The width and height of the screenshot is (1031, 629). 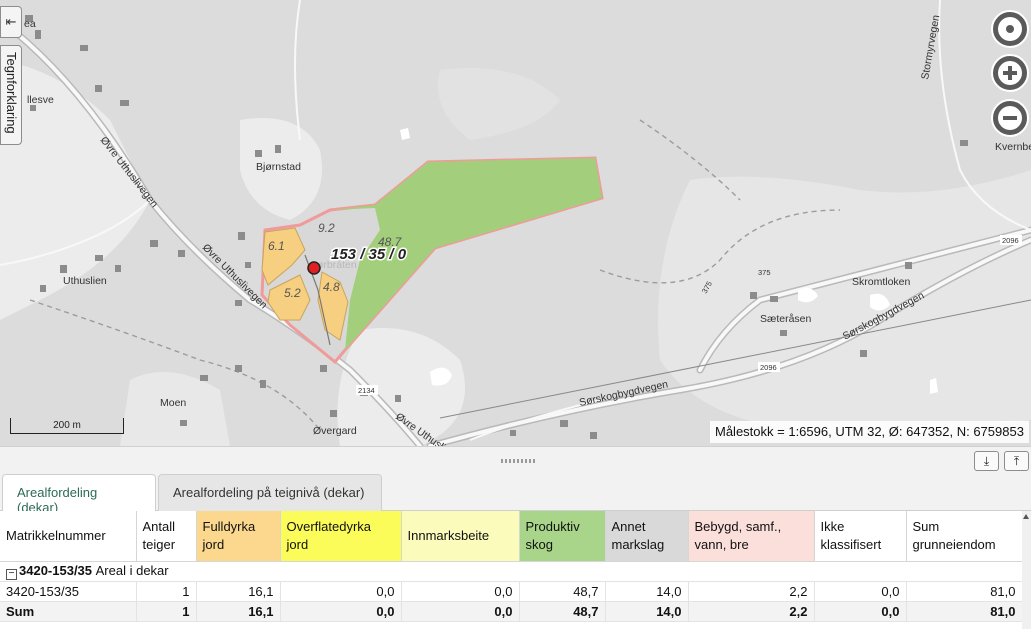 I want to click on column-header: Overflatedyrka jord, so click(x=341, y=536).